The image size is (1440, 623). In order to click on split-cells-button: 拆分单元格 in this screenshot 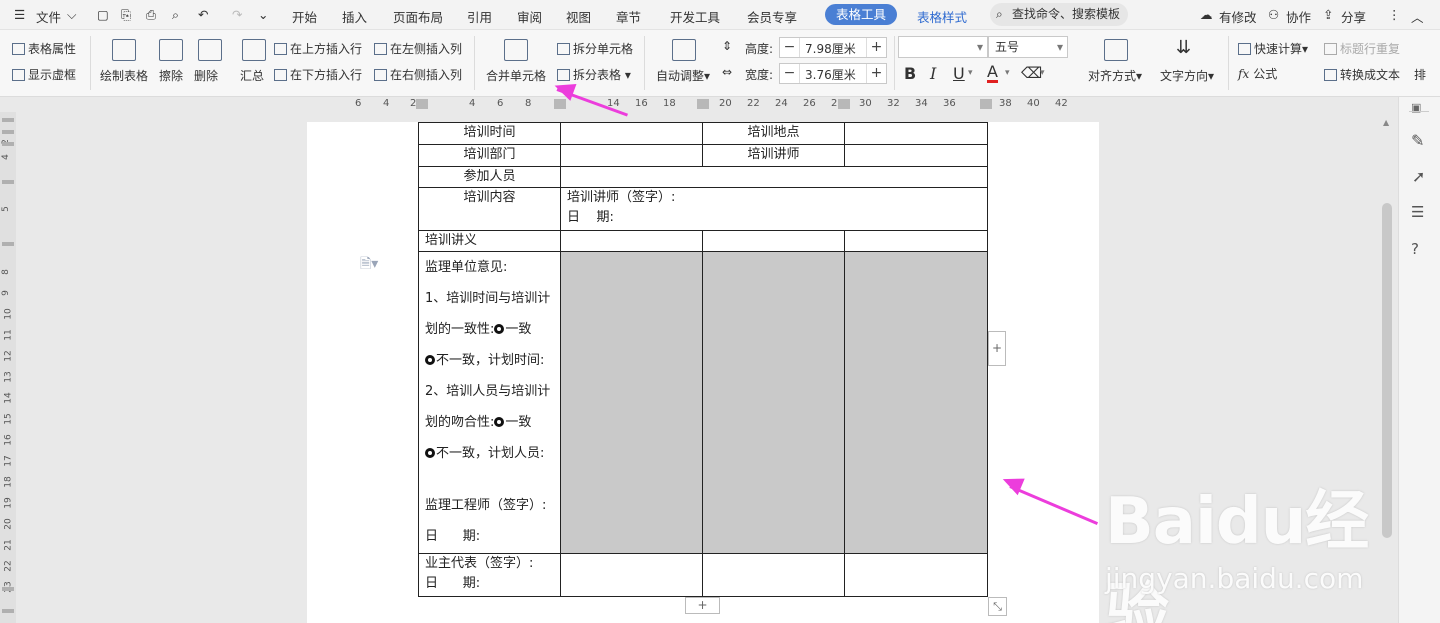, I will do `click(595, 48)`.